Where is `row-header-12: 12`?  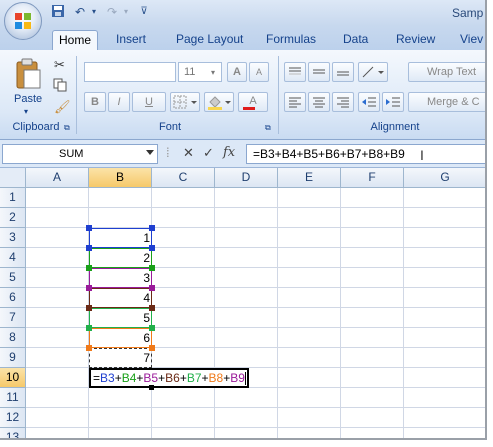
row-header-12: 12 is located at coordinates (13, 418).